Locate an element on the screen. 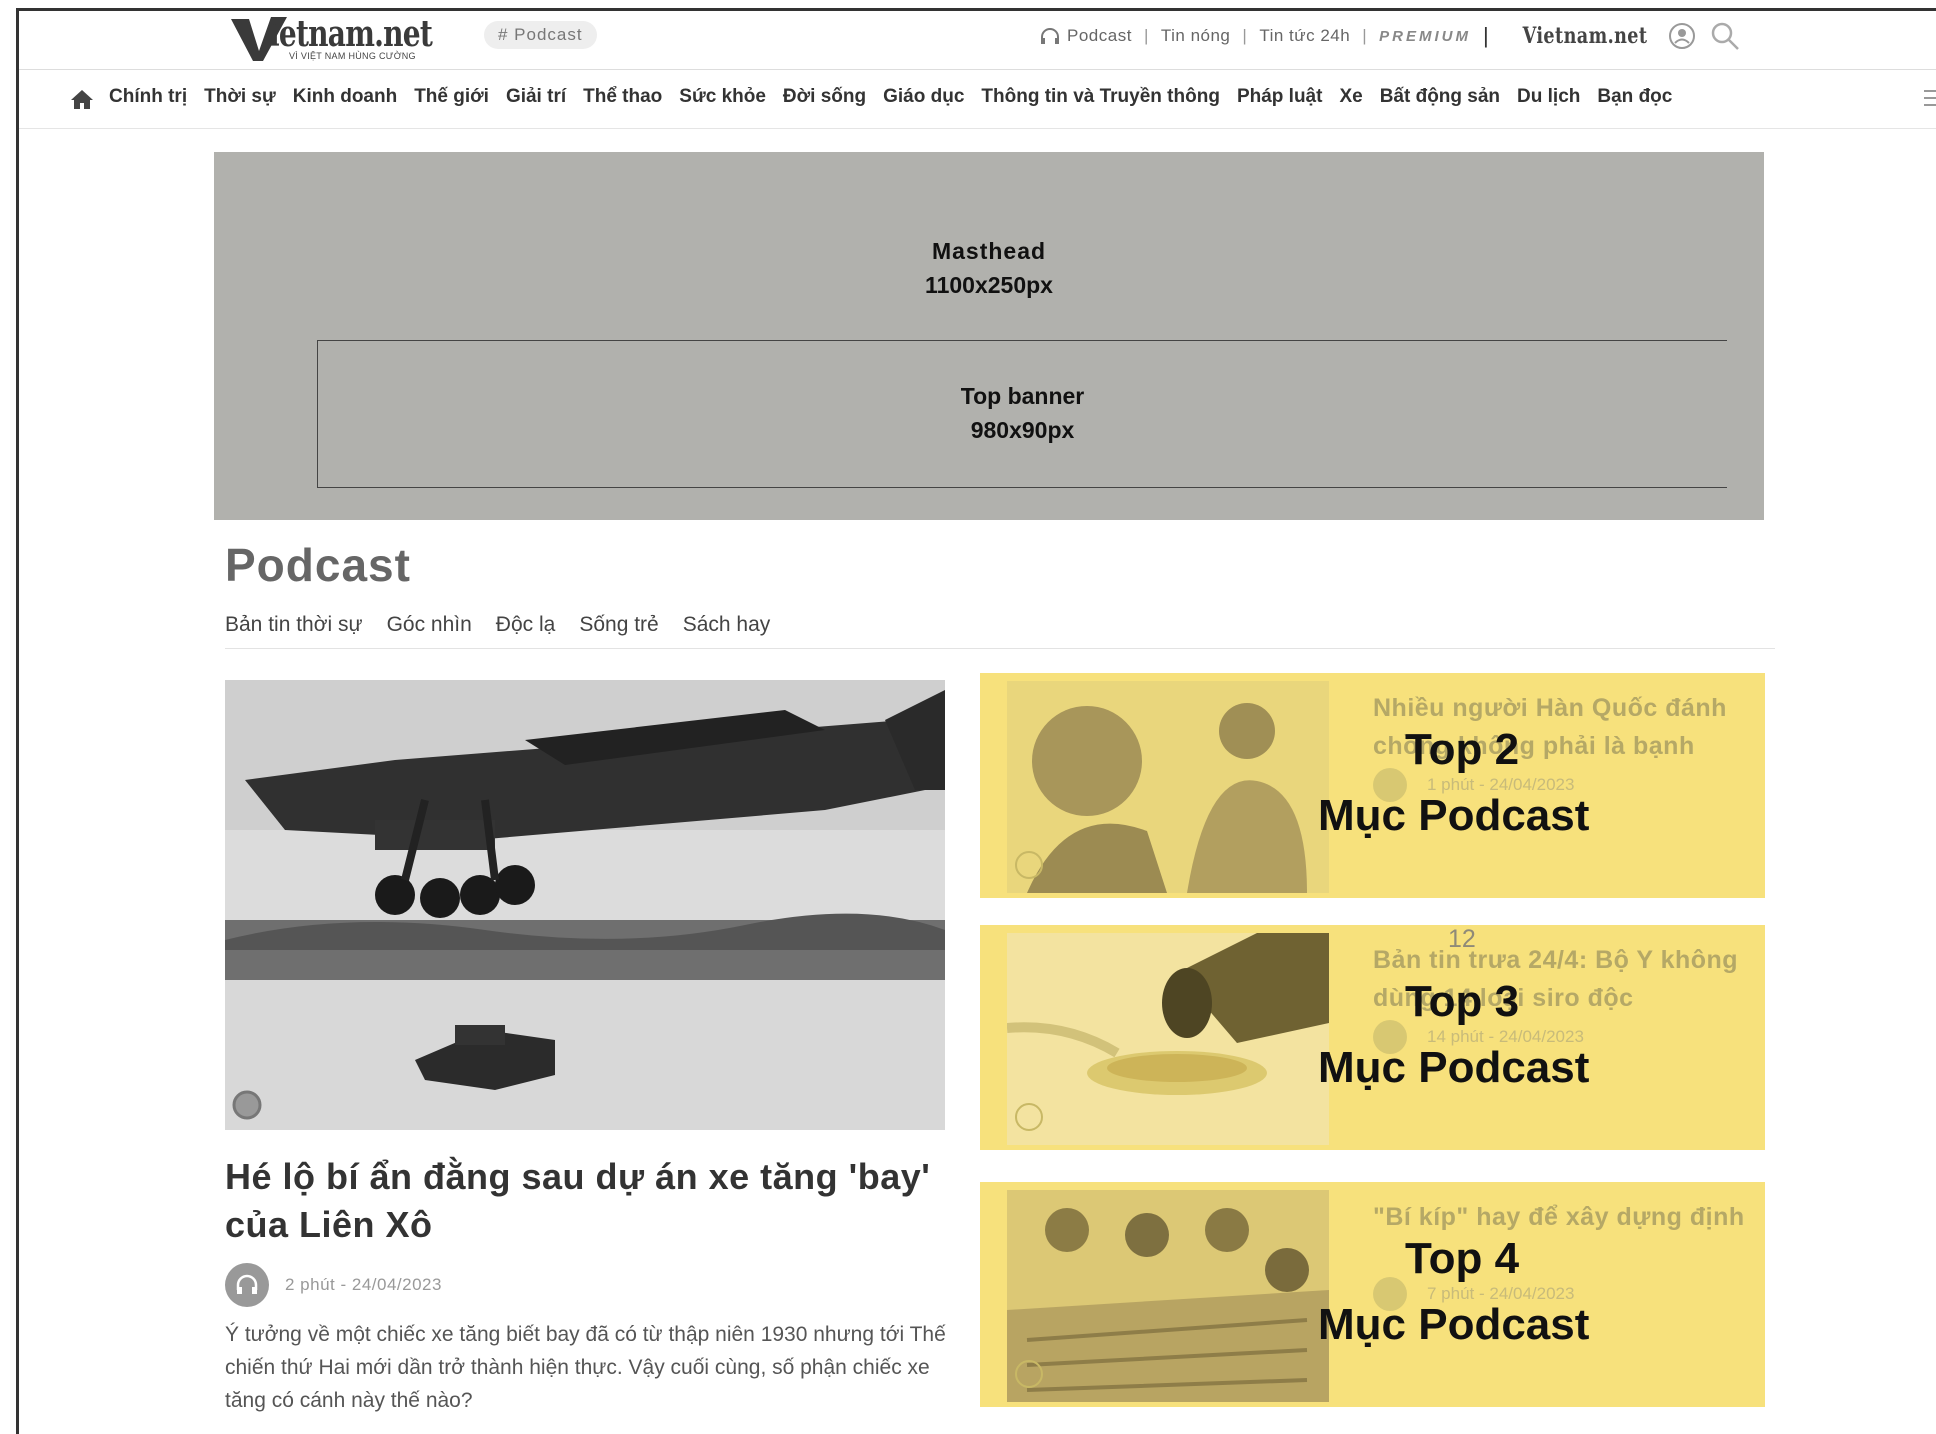  tab-unique: Độc lạ is located at coordinates (526, 625).